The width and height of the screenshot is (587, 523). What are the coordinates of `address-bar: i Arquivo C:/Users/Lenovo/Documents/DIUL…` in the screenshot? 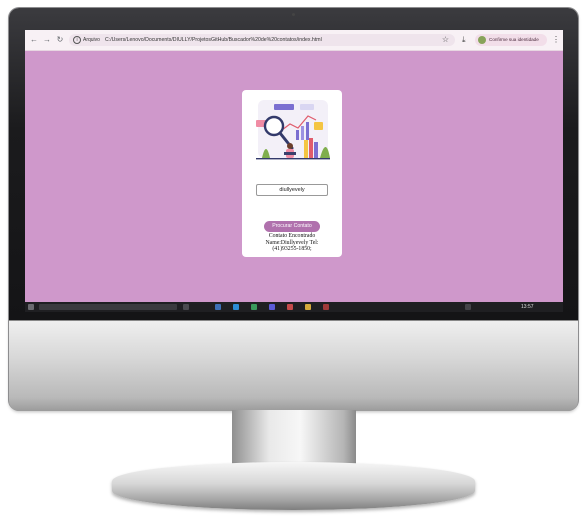 It's located at (262, 40).